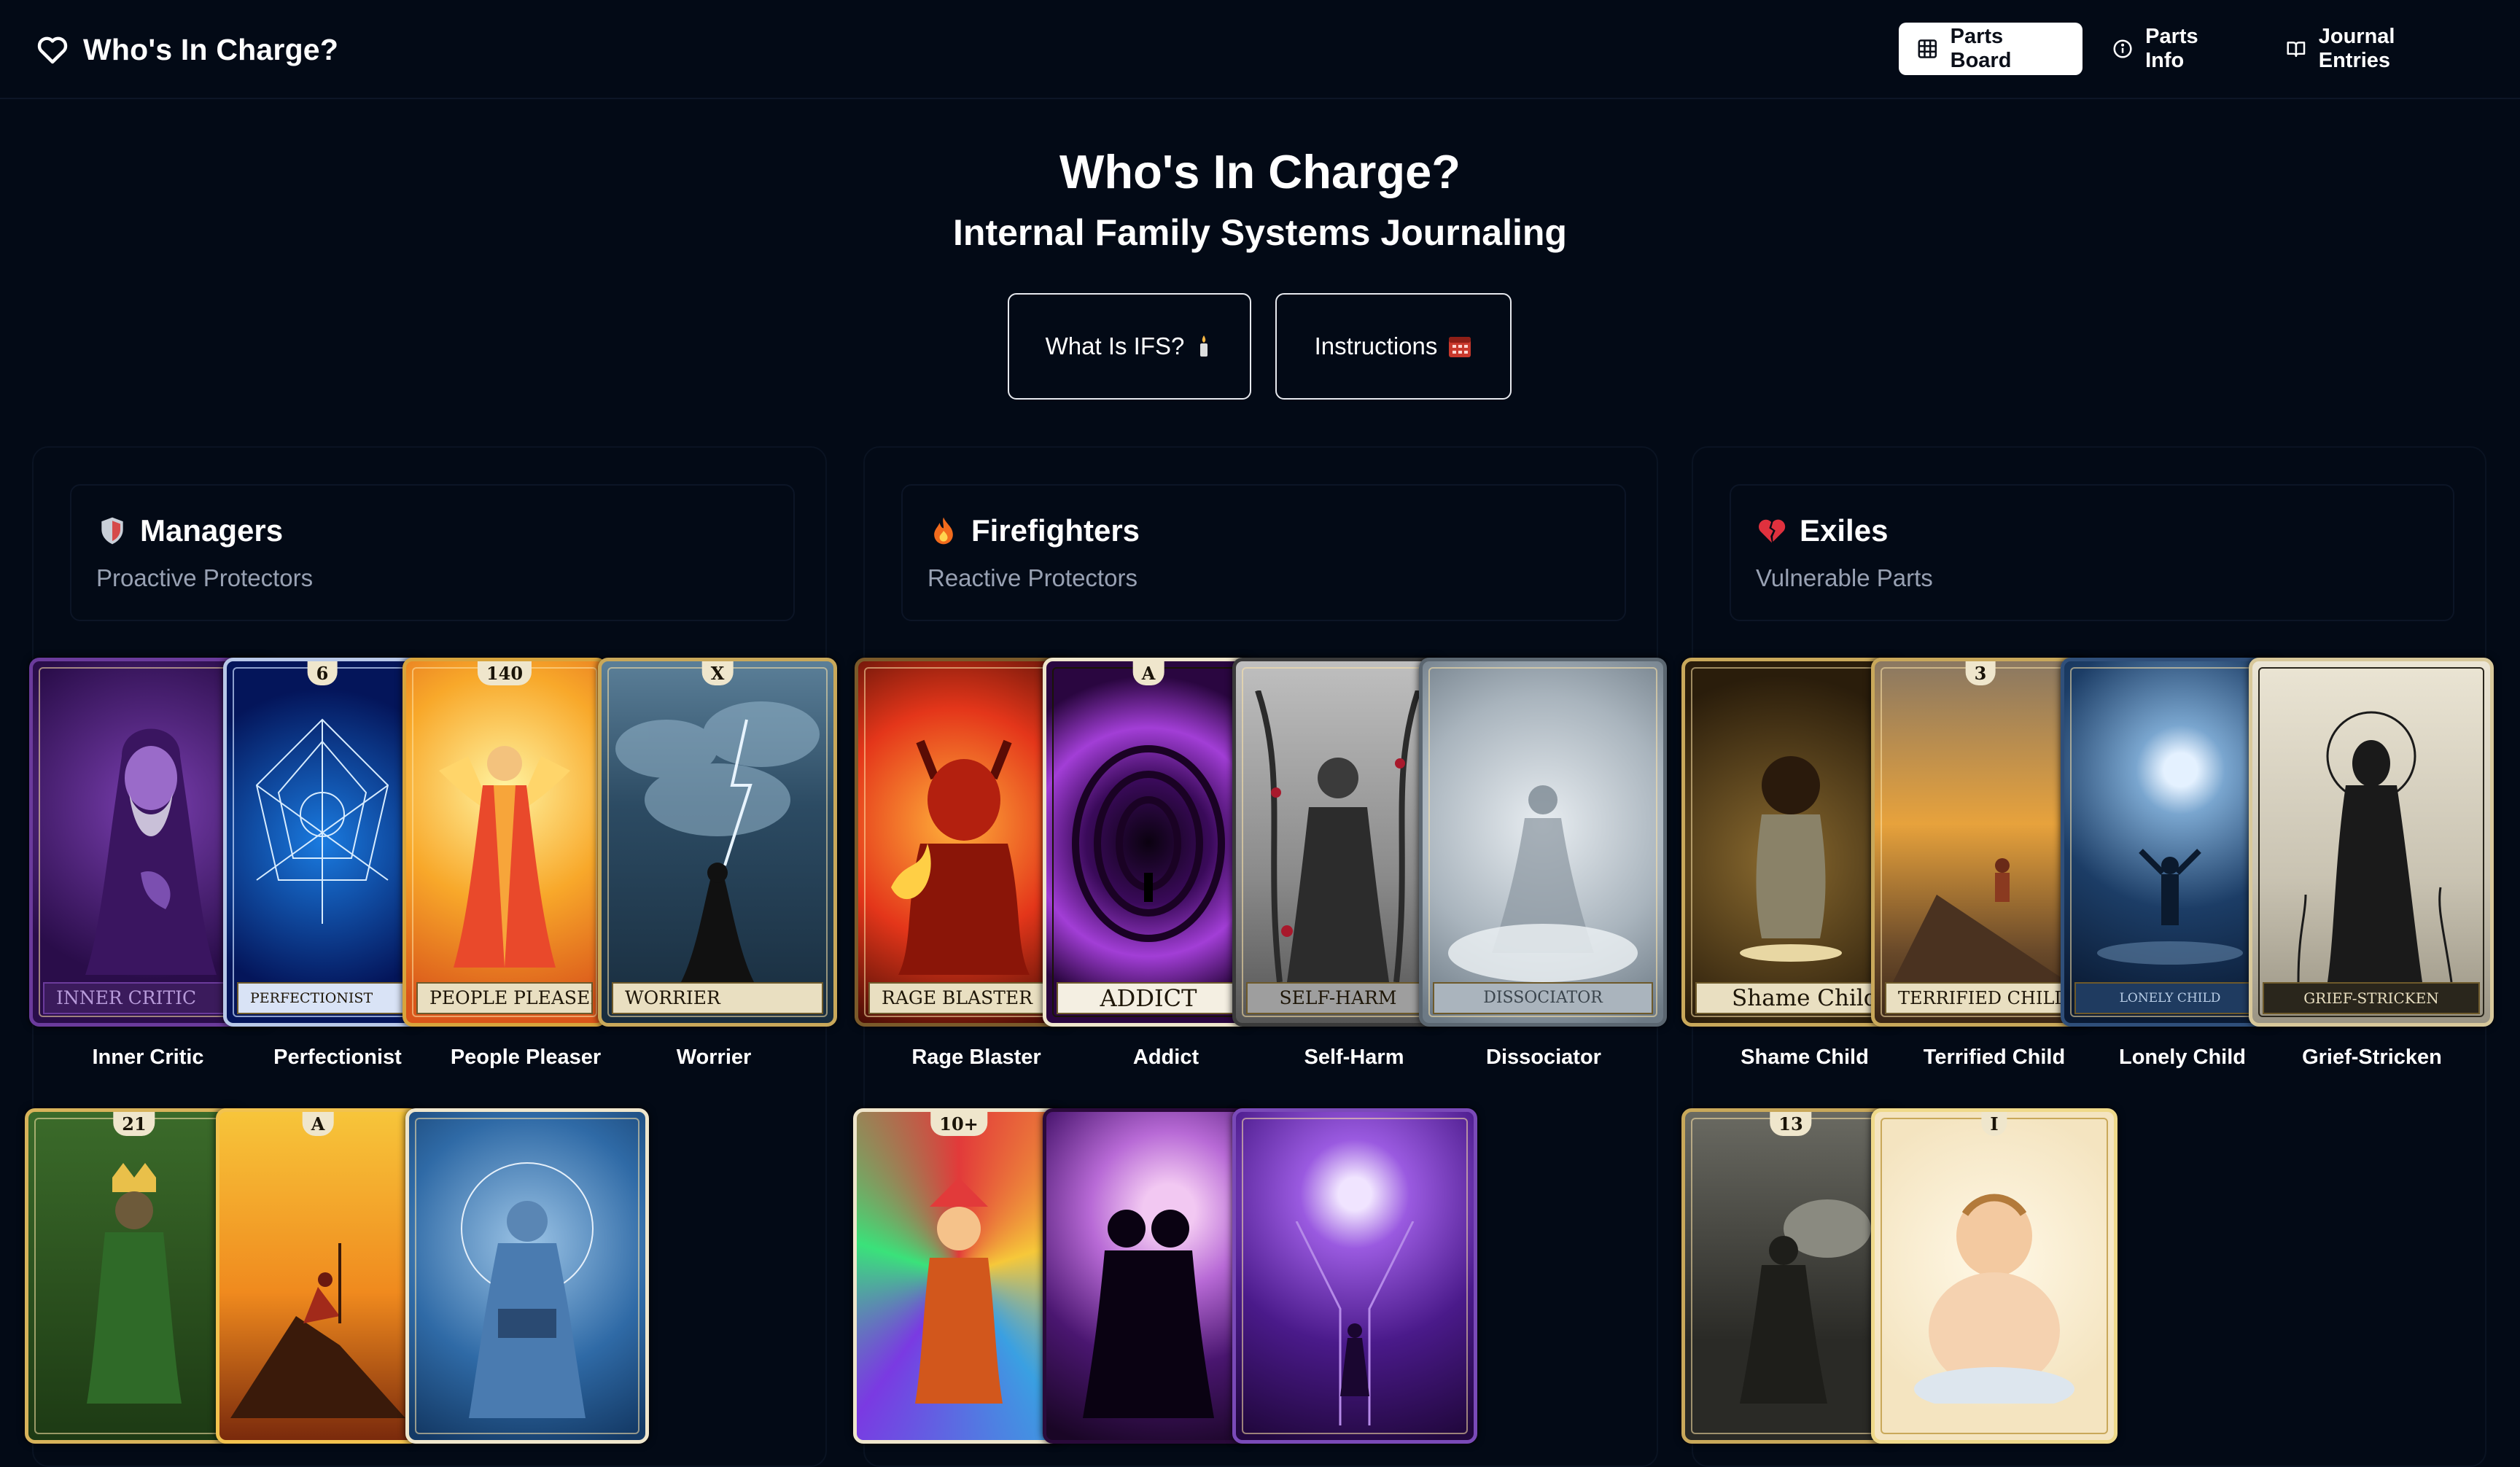  Describe the element at coordinates (2296, 50) in the screenshot. I see `book-open-icon` at that location.